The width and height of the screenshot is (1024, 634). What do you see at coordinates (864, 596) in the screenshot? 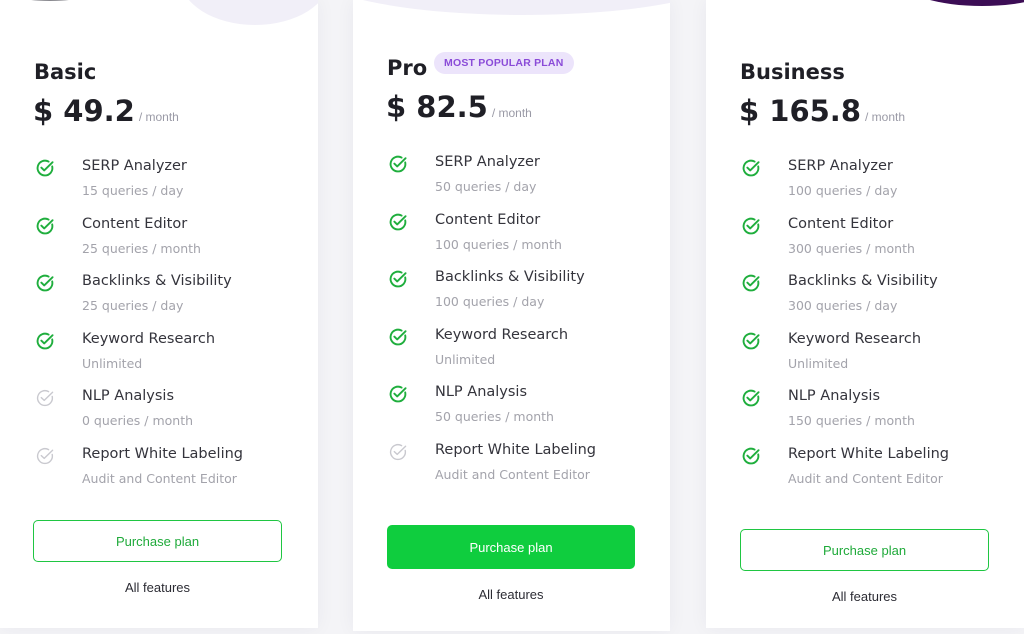
I see `all-features-link-business: All features` at bounding box center [864, 596].